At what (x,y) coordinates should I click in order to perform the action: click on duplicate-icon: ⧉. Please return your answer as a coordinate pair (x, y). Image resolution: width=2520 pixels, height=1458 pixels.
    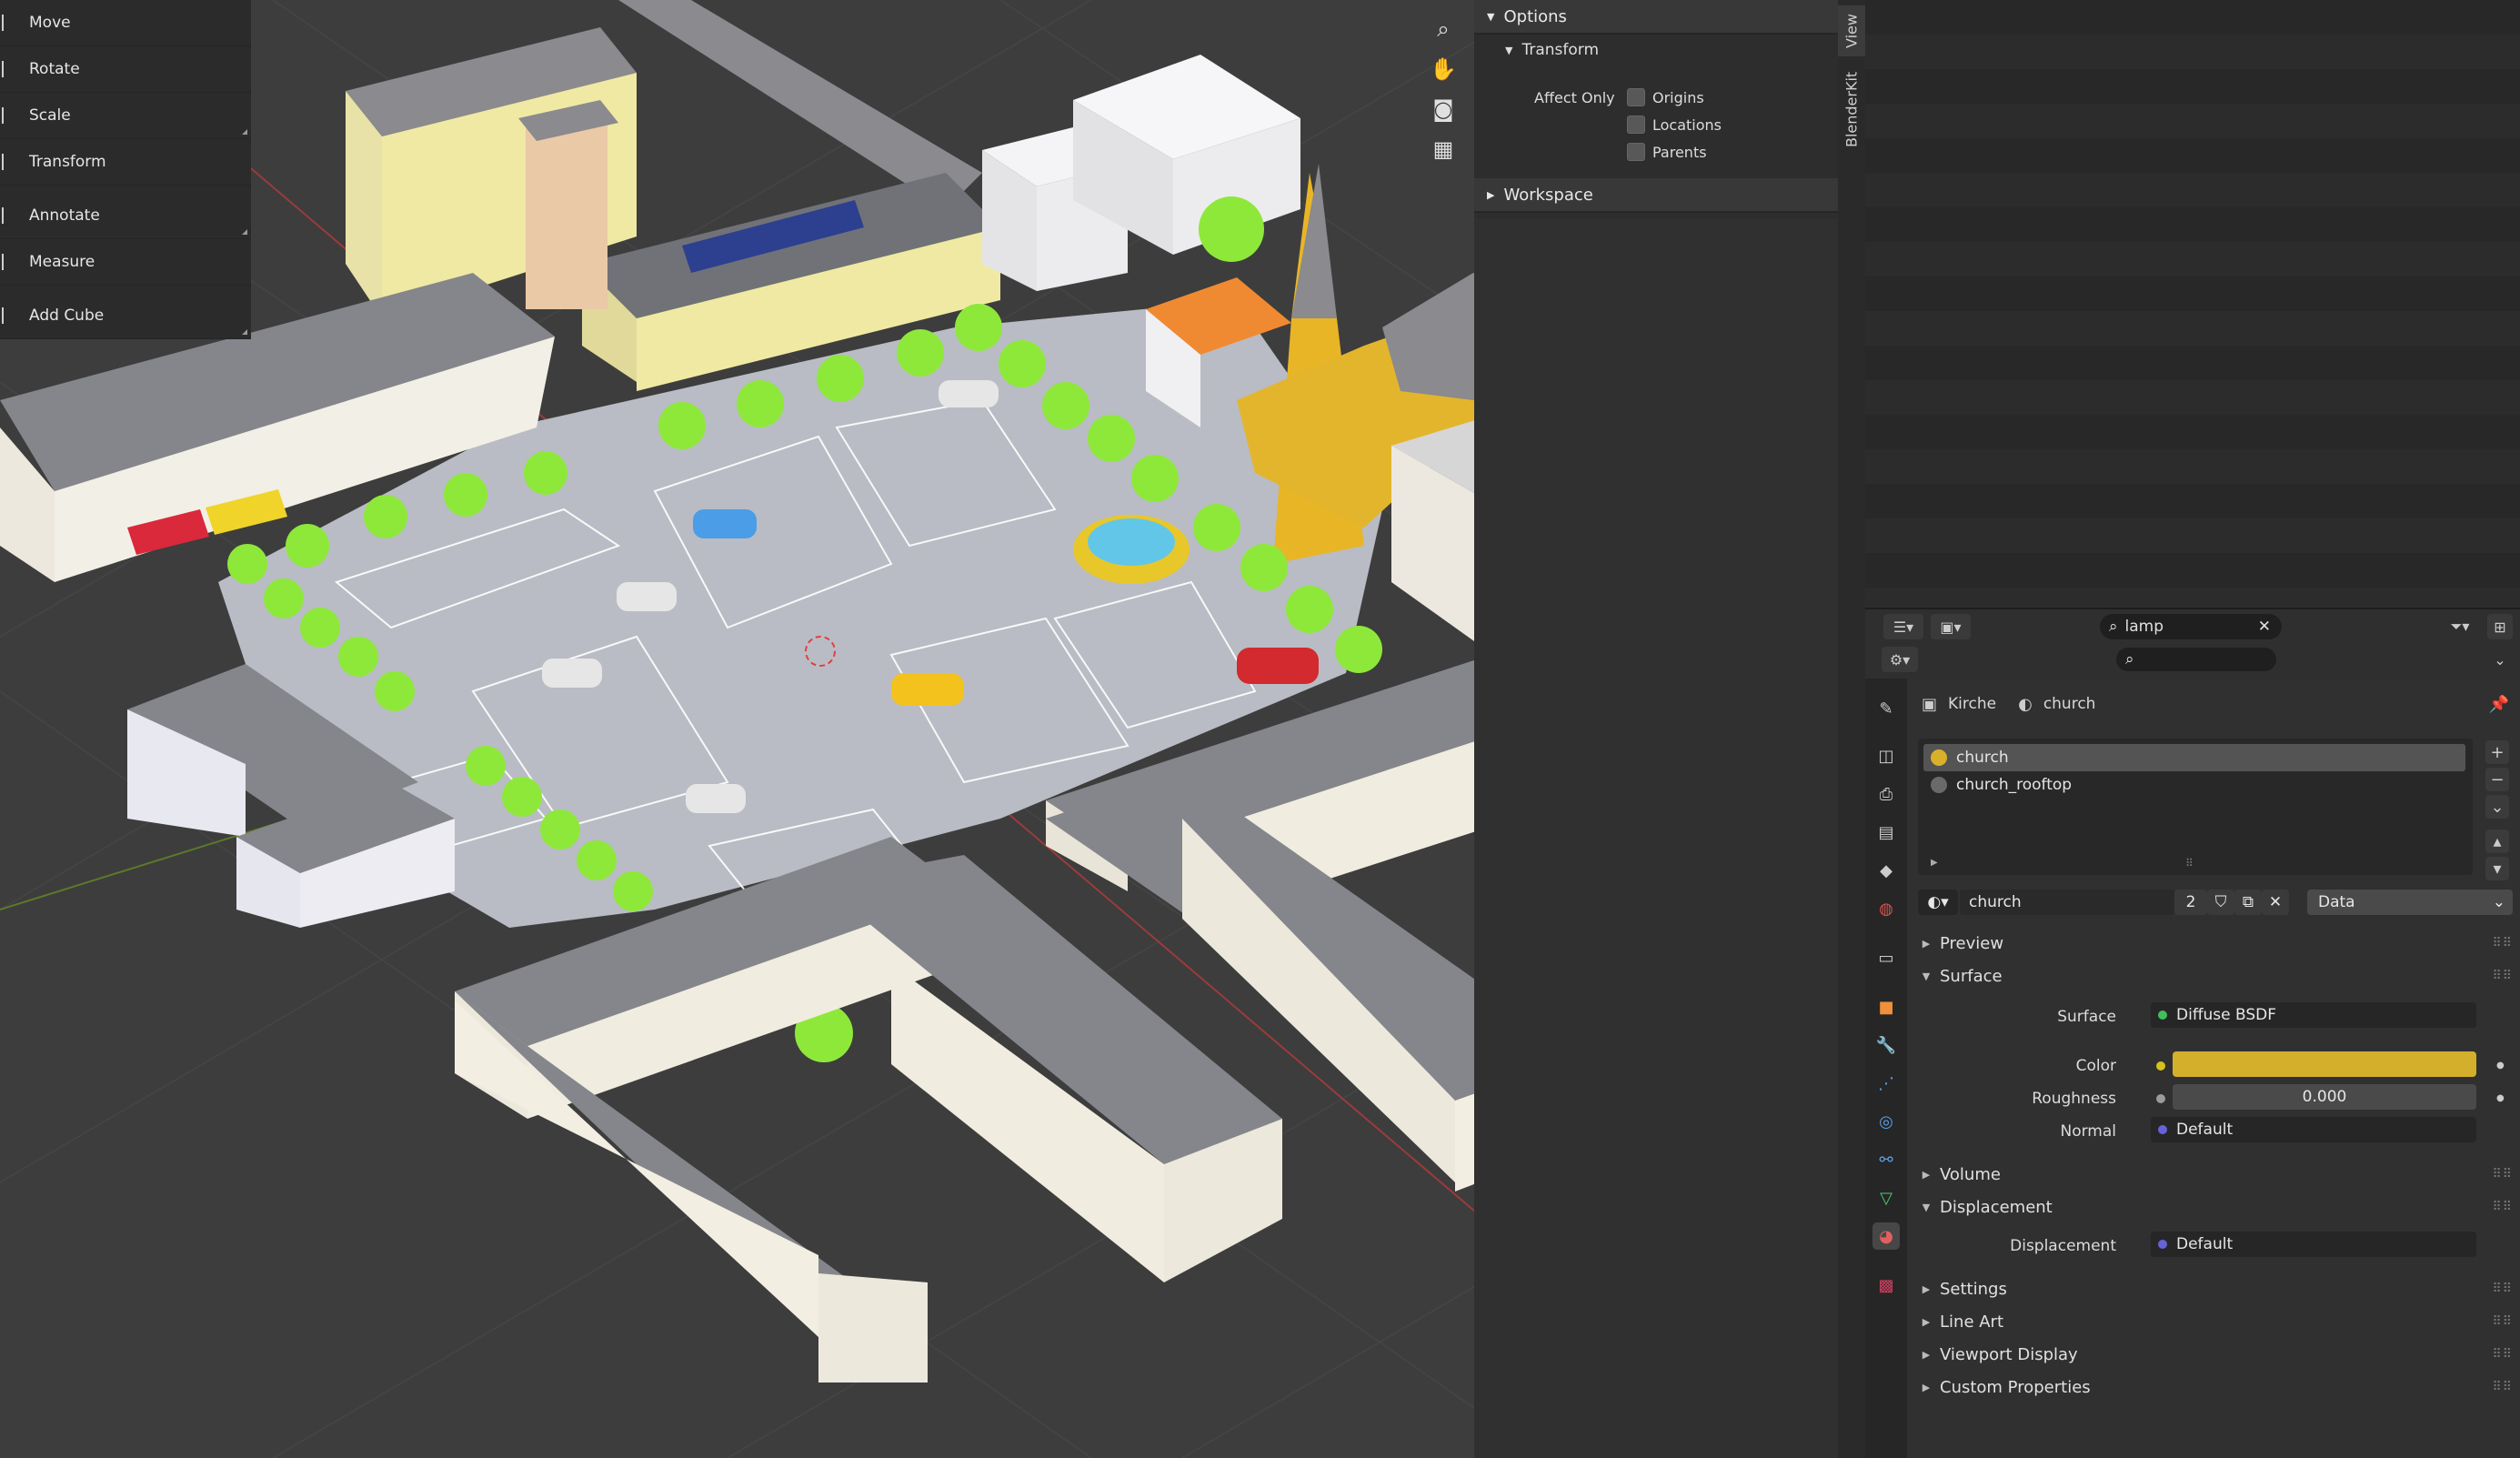
    Looking at the image, I should click on (2248, 902).